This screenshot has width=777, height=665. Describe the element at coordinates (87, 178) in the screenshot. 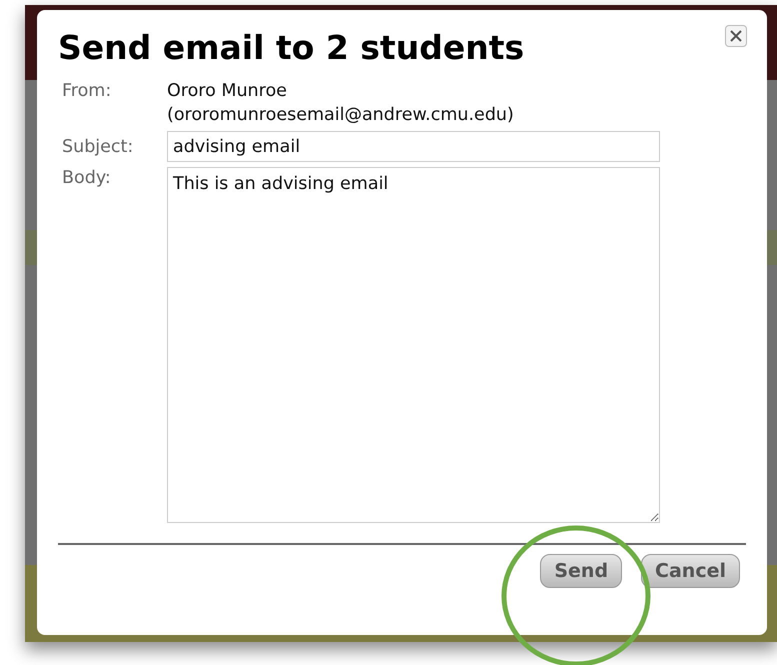

I see `body-label: Body:` at that location.